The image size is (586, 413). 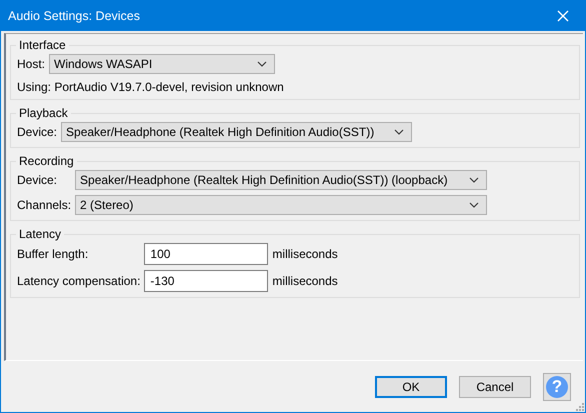 What do you see at coordinates (281, 180) in the screenshot?
I see `dropdown: Speaker/Headphone (Realtek High Definition Audio(SST)) (loopback)` at bounding box center [281, 180].